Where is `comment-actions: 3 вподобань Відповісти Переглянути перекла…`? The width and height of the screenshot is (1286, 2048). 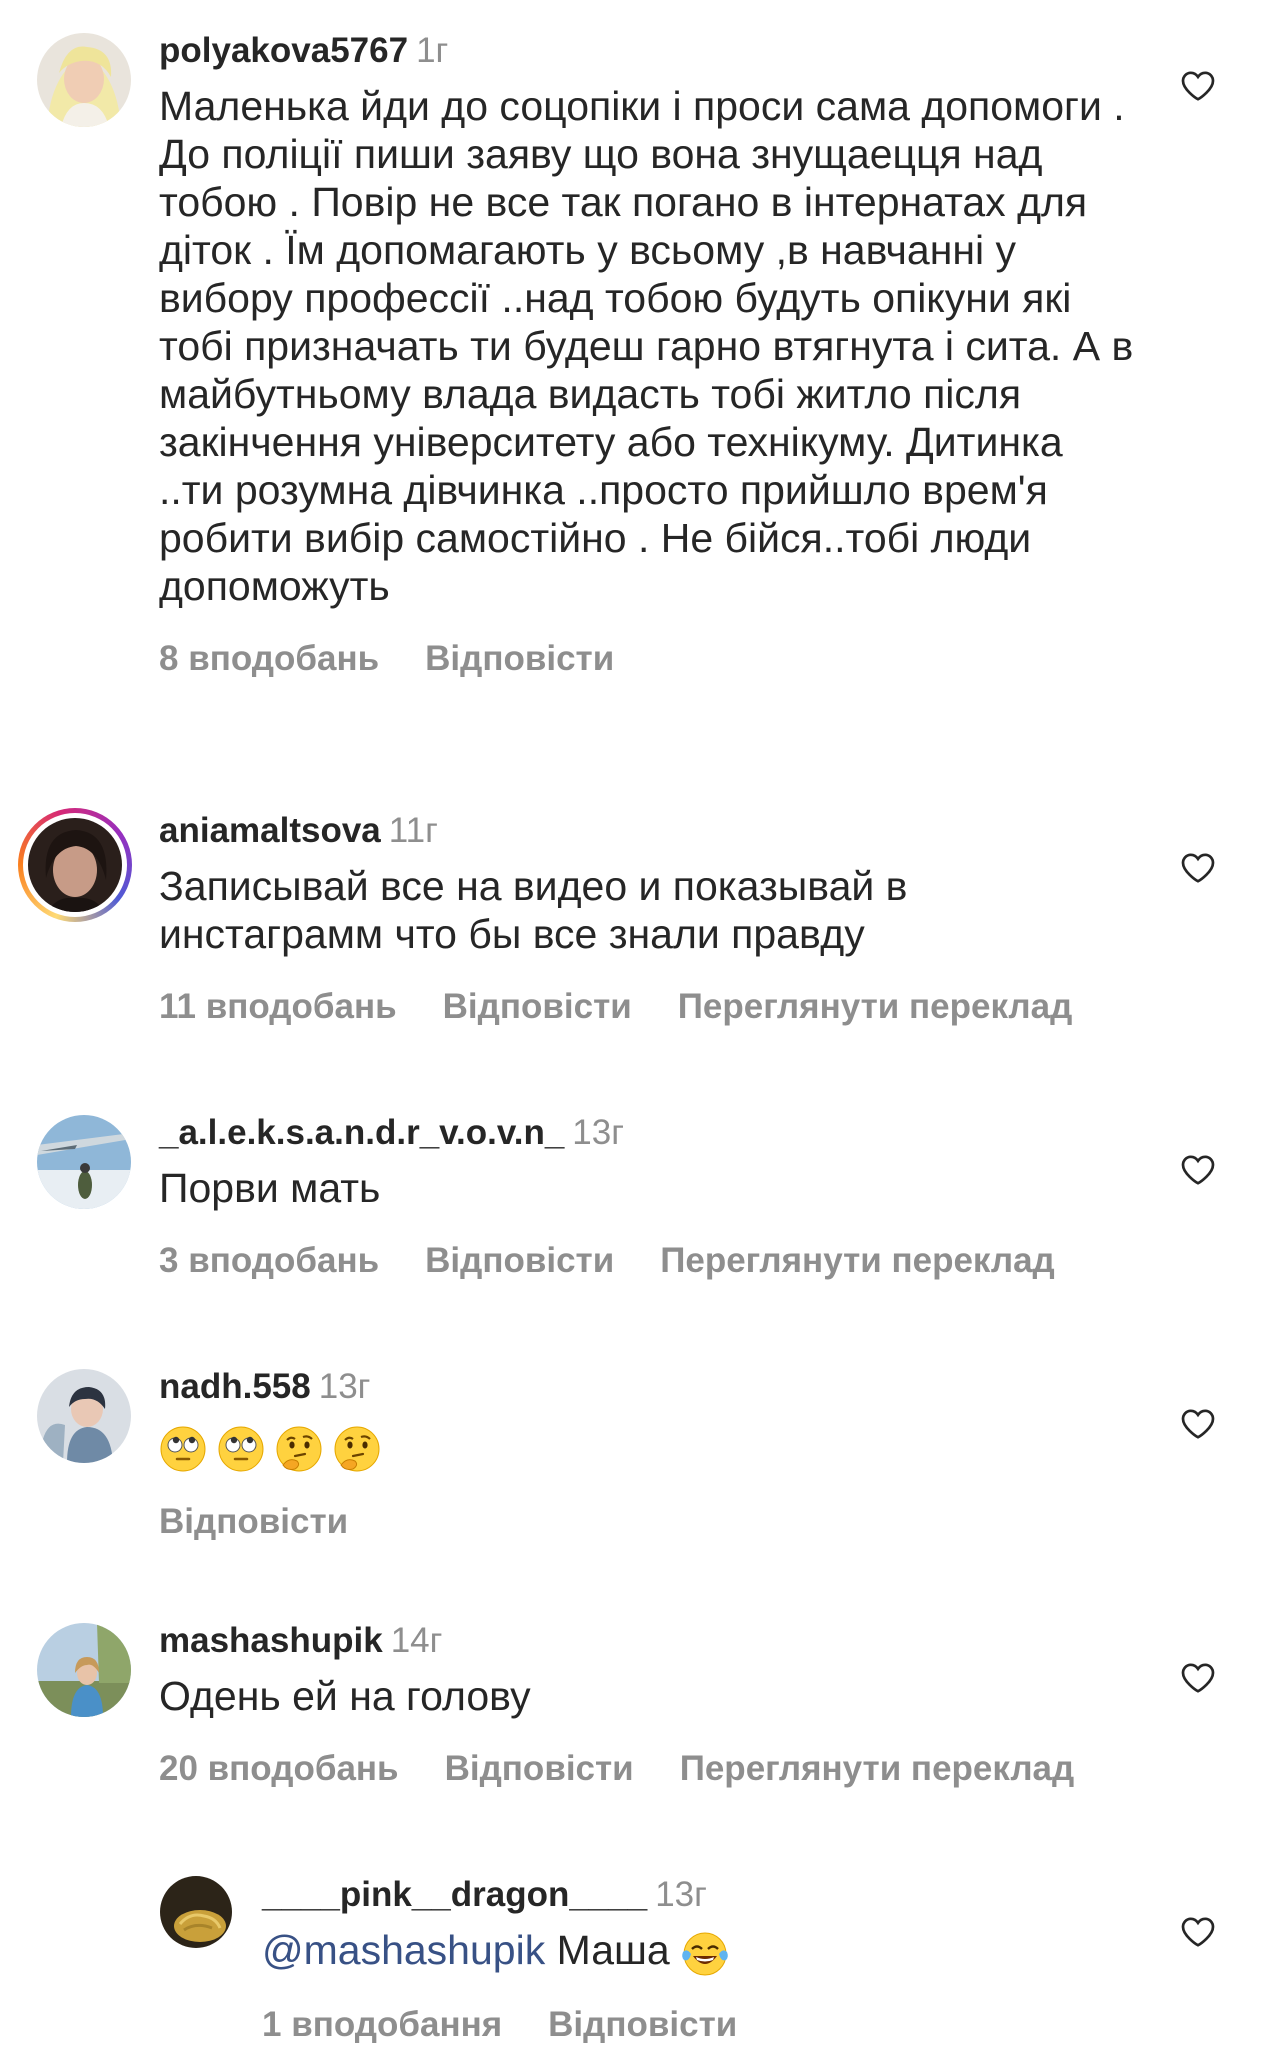
comment-actions: 3 вподобань Відповісти Переглянути перекла… is located at coordinates (647, 1261).